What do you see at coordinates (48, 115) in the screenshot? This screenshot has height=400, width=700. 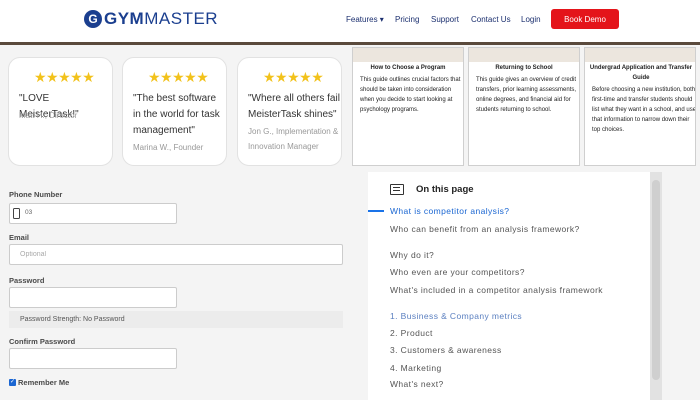 I see `testimonial-author: Matt H., Director` at bounding box center [48, 115].